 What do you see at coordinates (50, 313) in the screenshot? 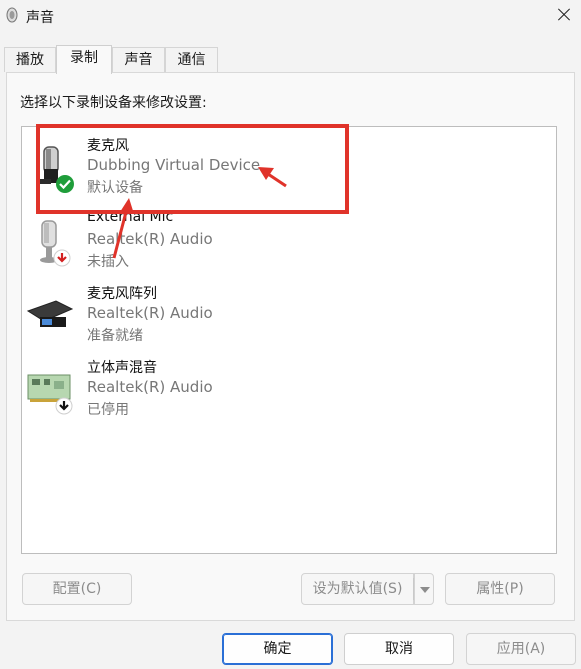
I see `microphone-array-icon` at bounding box center [50, 313].